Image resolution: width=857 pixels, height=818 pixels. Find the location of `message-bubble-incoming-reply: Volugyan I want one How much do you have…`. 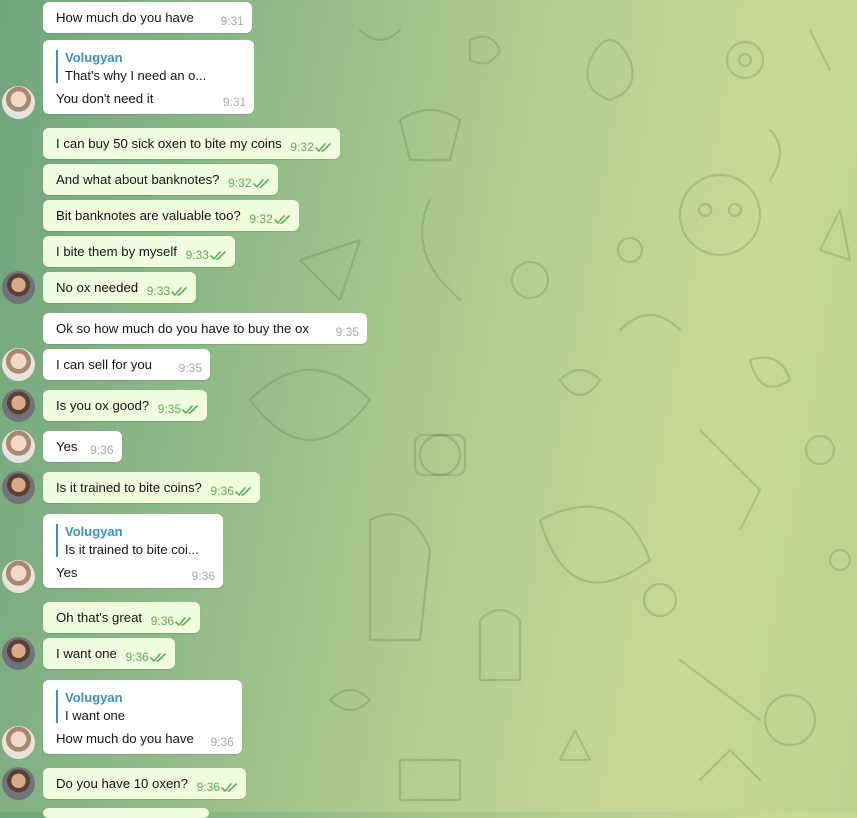

message-bubble-incoming-reply: Volugyan I want one How much do you have… is located at coordinates (142, 717).